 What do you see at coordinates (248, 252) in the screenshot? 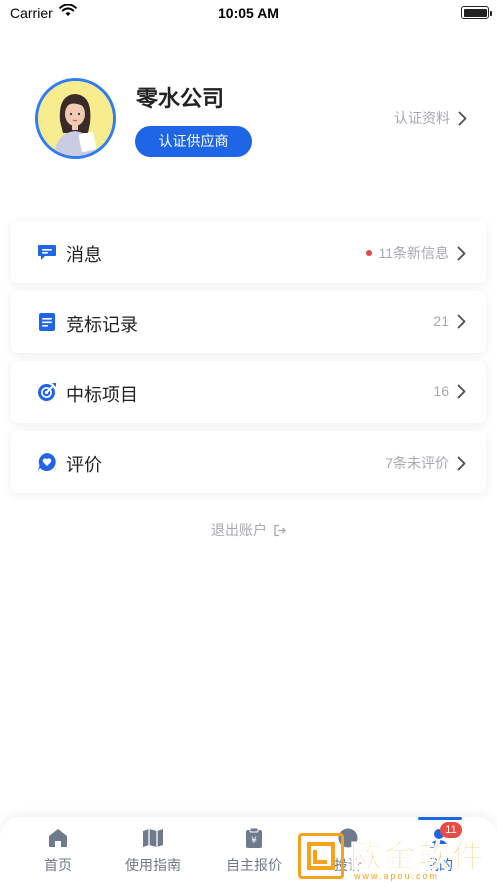
I see `menu-item-messages: 消息 11条新信息` at bounding box center [248, 252].